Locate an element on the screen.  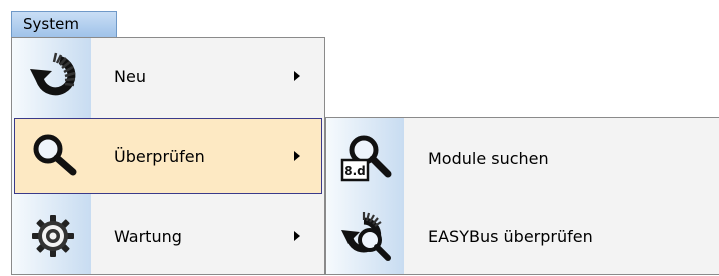
menu-item-ueberpruefen: Überprüfen is located at coordinates (168, 156).